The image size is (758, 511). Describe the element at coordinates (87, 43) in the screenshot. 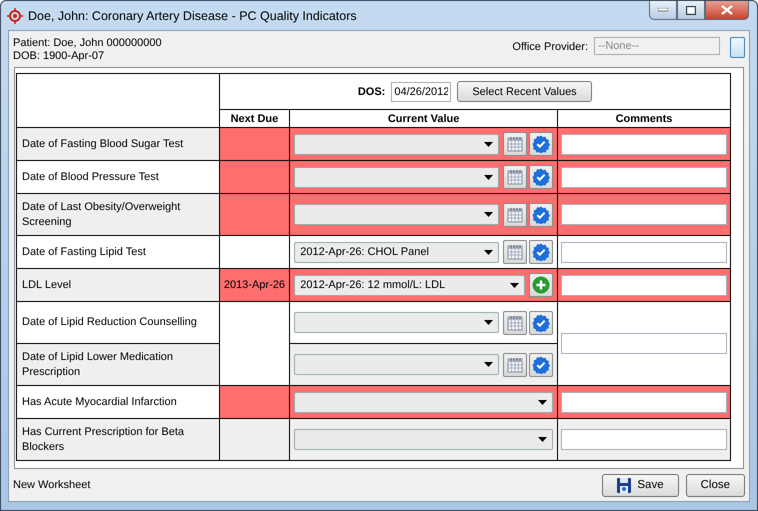

I see `patient-name: Patient: Doe, John 000000000` at that location.